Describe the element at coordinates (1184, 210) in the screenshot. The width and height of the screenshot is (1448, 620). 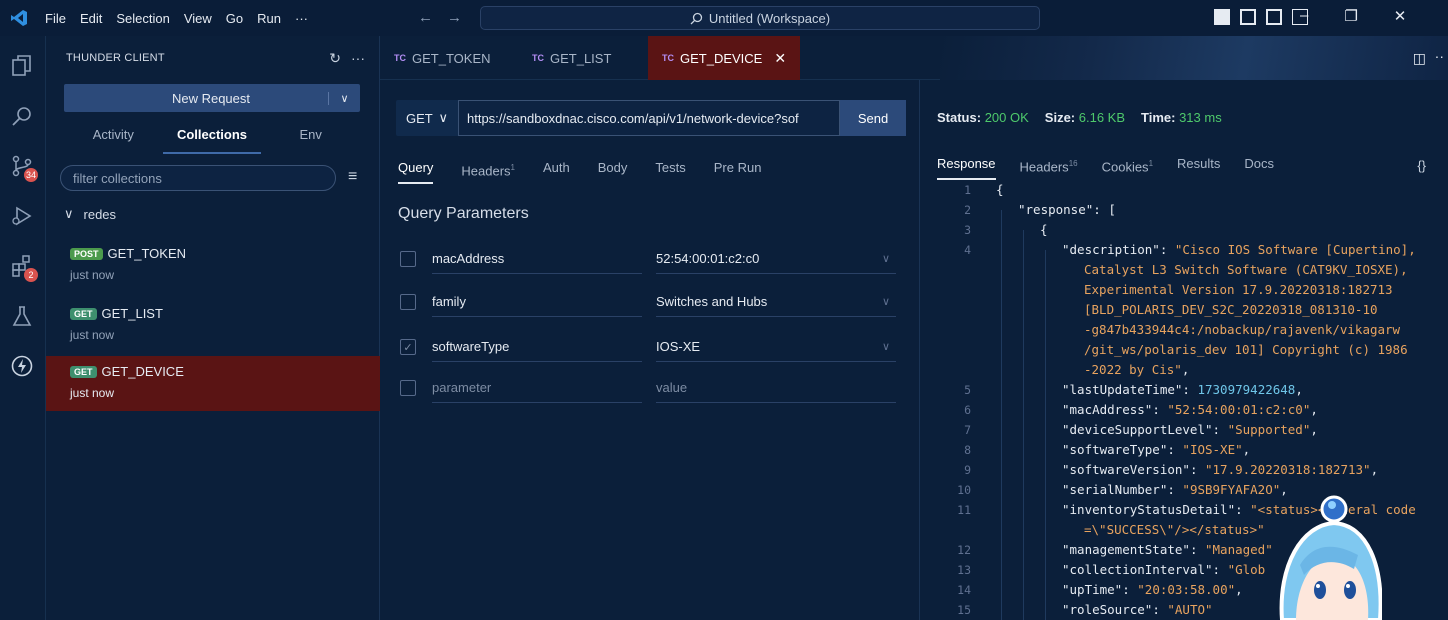
I see `code-line: 2 "response": [` at that location.